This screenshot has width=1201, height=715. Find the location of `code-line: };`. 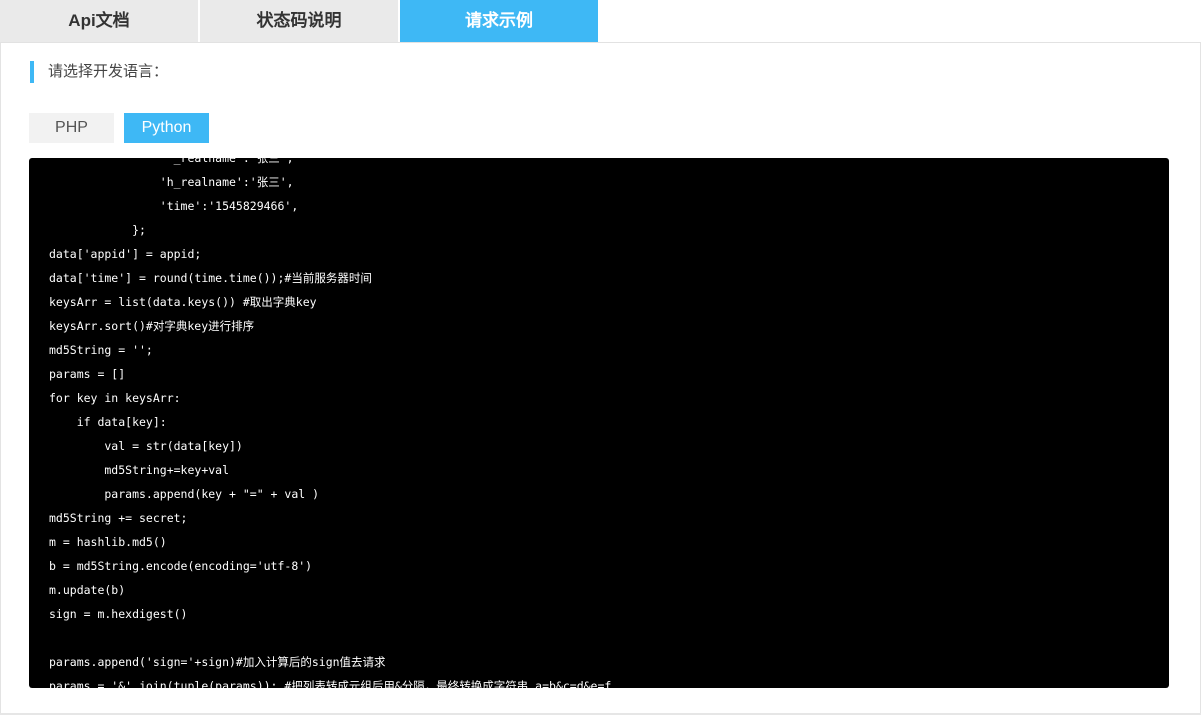

code-line: }; is located at coordinates (97, 230).